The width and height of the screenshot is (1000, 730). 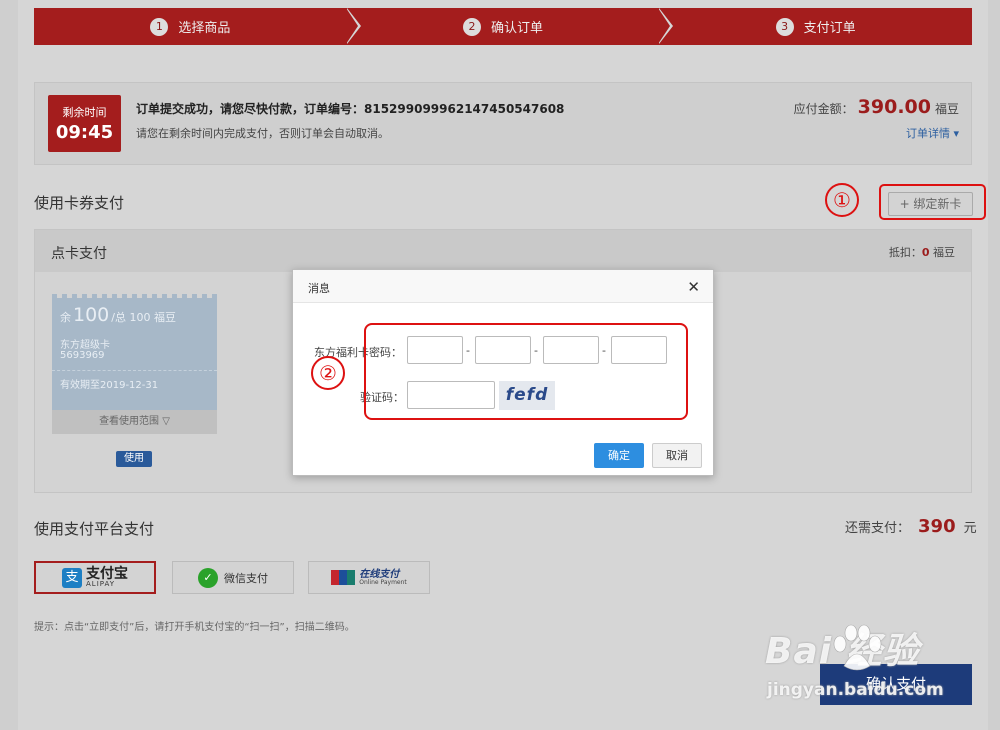 What do you see at coordinates (526, 371) in the screenshot?
I see `annotation-highlight-box` at bounding box center [526, 371].